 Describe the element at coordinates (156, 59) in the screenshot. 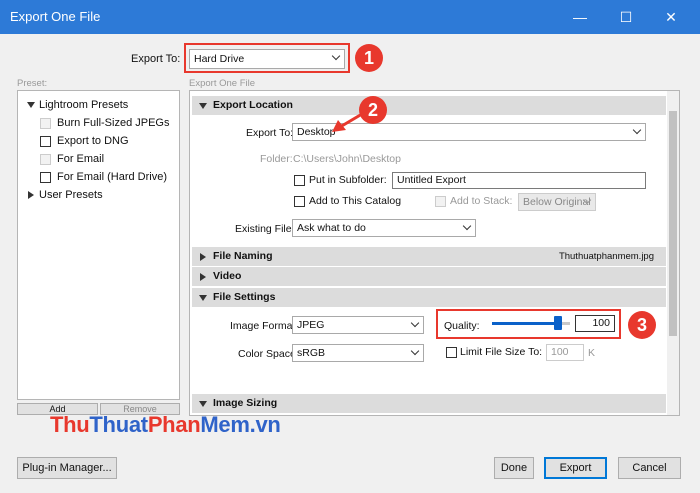

I see `export-to-label: Export To:` at that location.